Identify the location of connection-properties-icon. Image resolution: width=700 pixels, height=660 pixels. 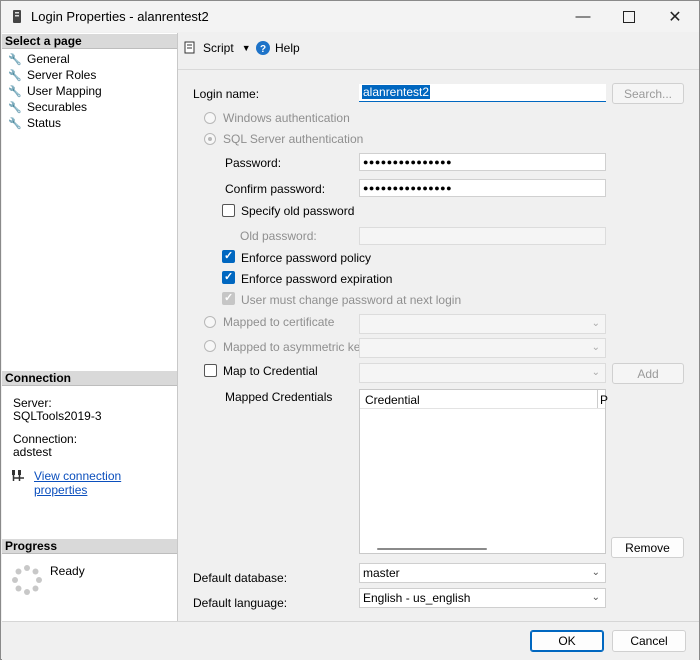
(18, 475).